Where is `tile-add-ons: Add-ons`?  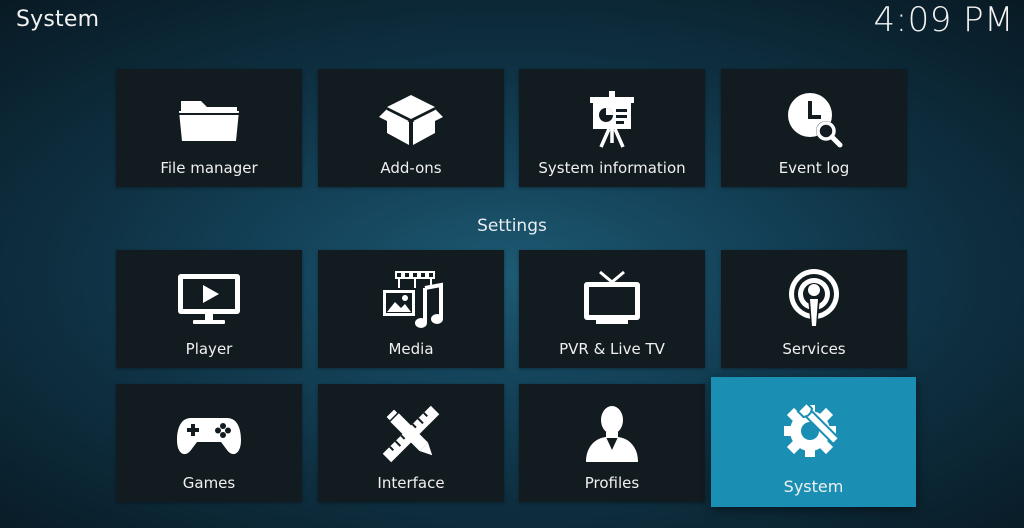 tile-add-ons: Add-ons is located at coordinates (411, 128).